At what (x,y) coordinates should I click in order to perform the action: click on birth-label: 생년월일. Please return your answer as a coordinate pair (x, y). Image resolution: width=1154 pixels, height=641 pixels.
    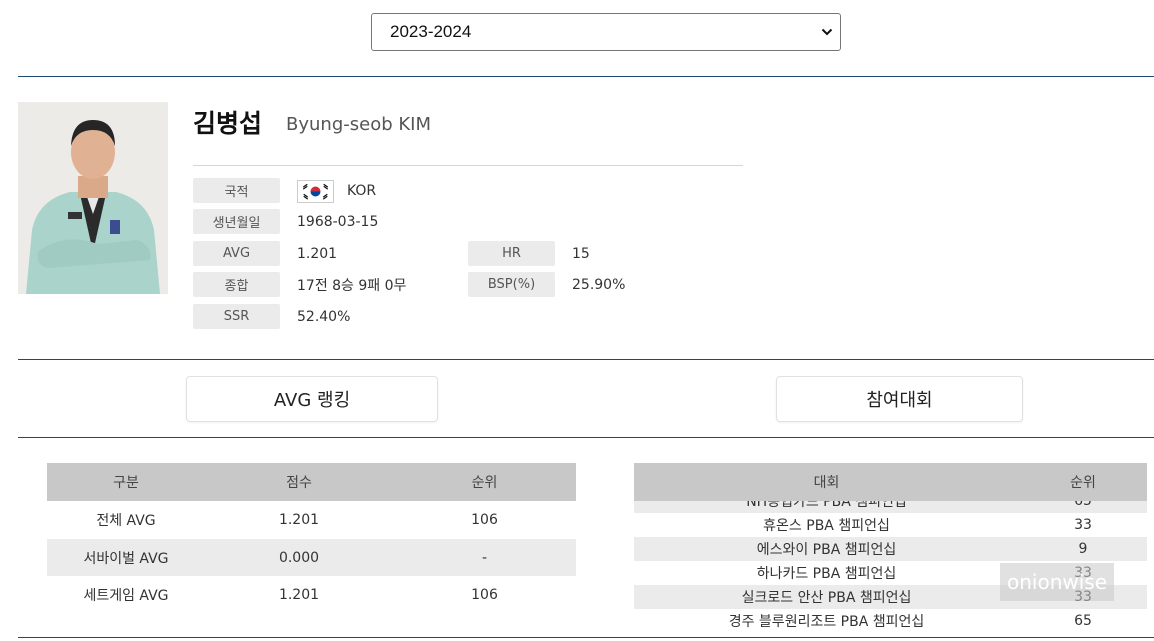
    Looking at the image, I should click on (236, 221).